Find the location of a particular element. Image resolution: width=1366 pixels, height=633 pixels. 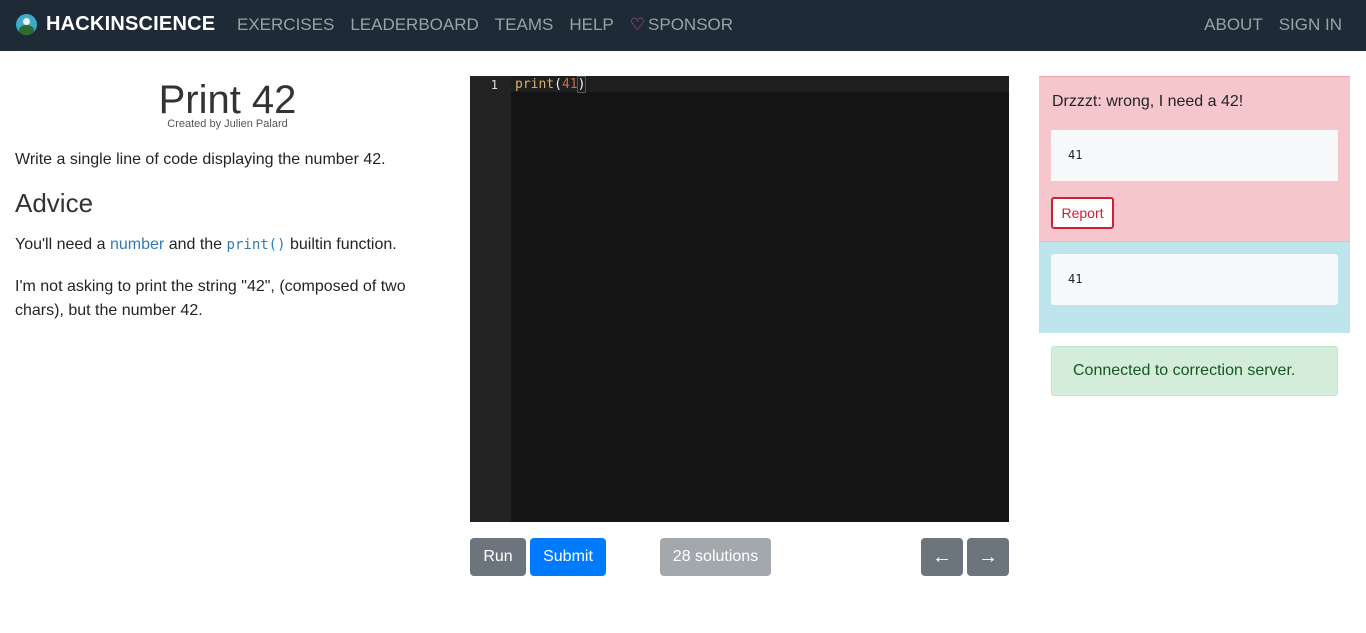

report-button: Report is located at coordinates (1082, 213).